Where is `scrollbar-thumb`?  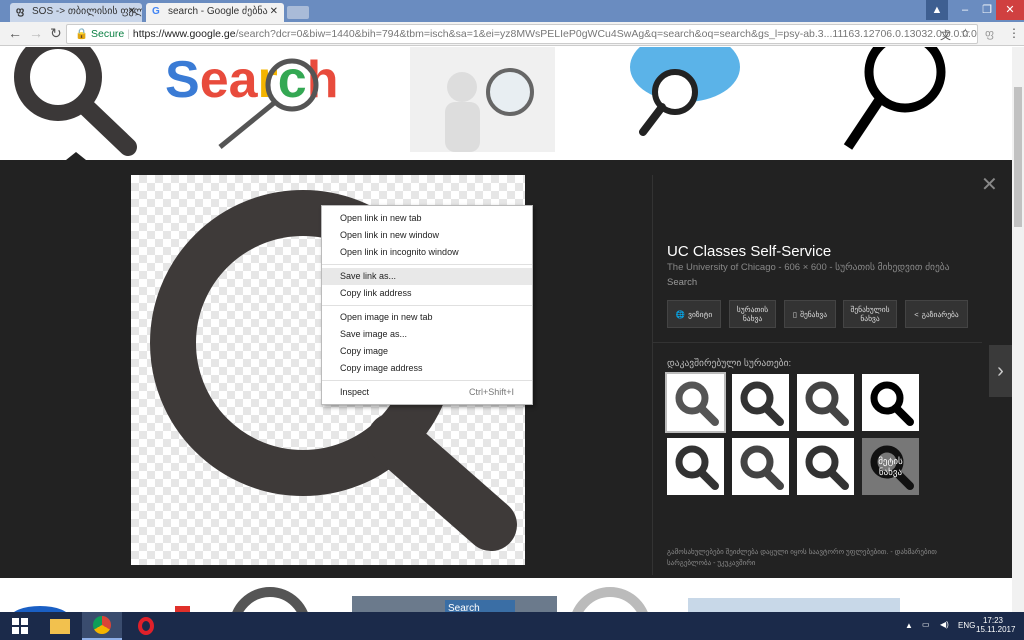
scrollbar-thumb is located at coordinates (1018, 157).